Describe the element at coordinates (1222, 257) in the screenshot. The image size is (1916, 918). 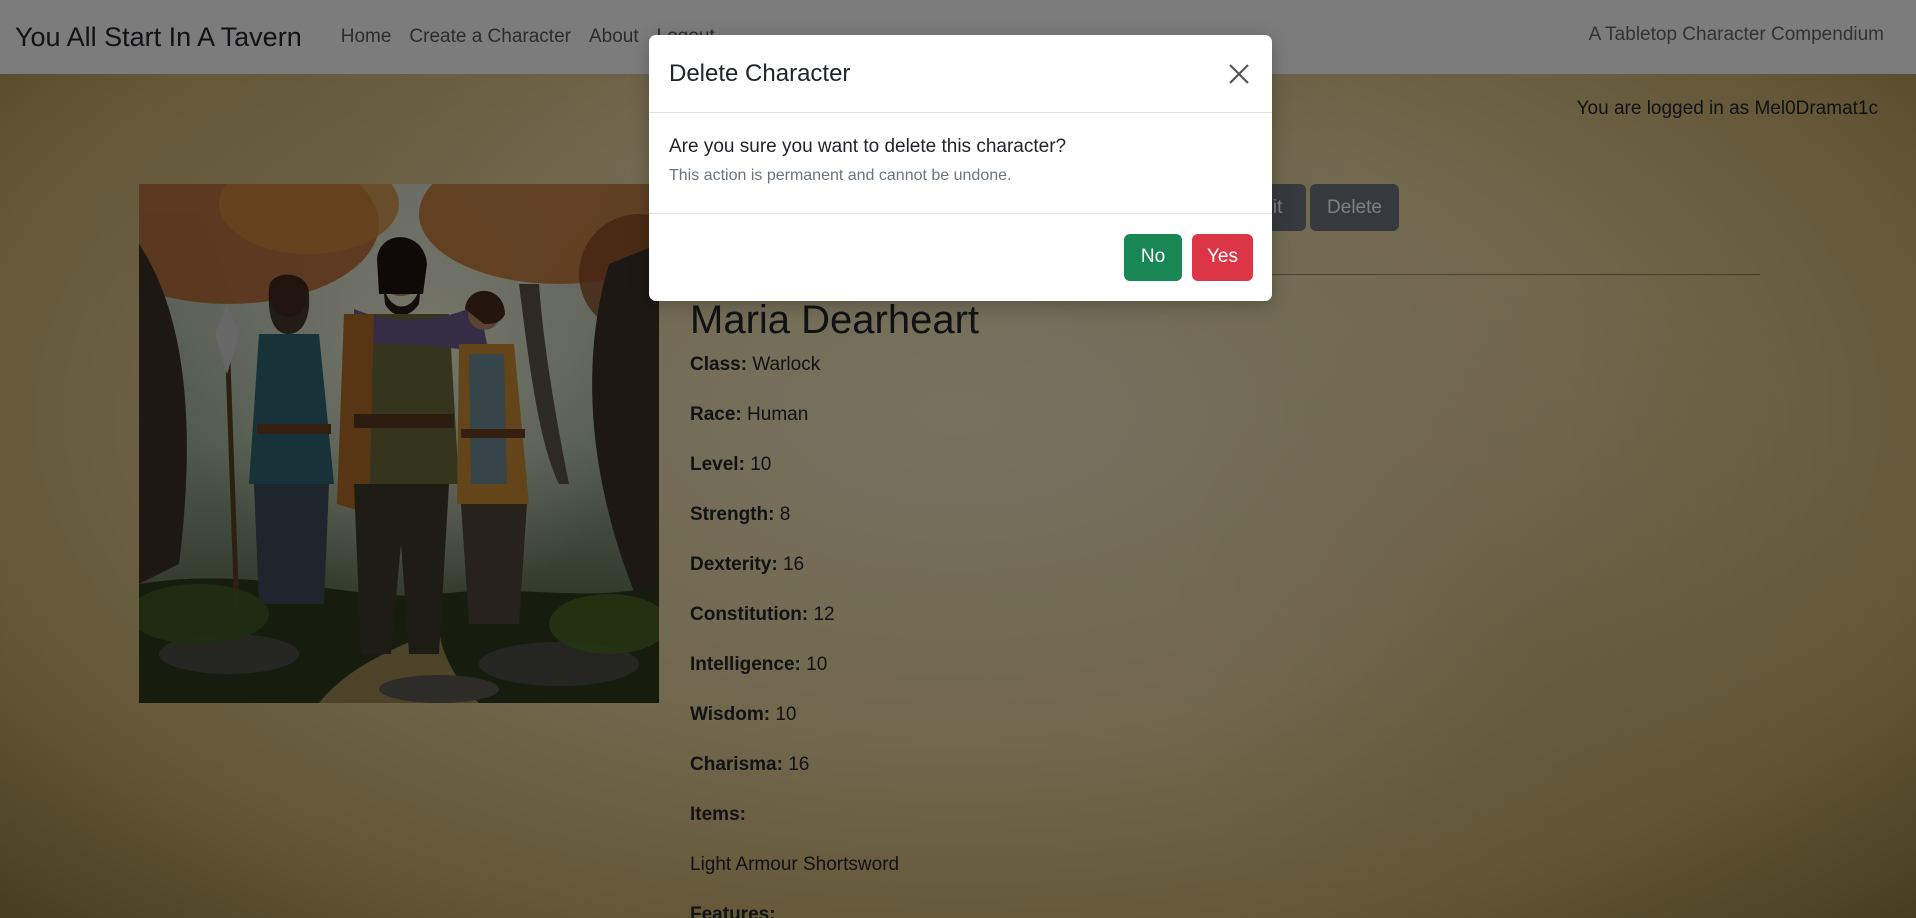
I see `yes-button: Yes` at that location.